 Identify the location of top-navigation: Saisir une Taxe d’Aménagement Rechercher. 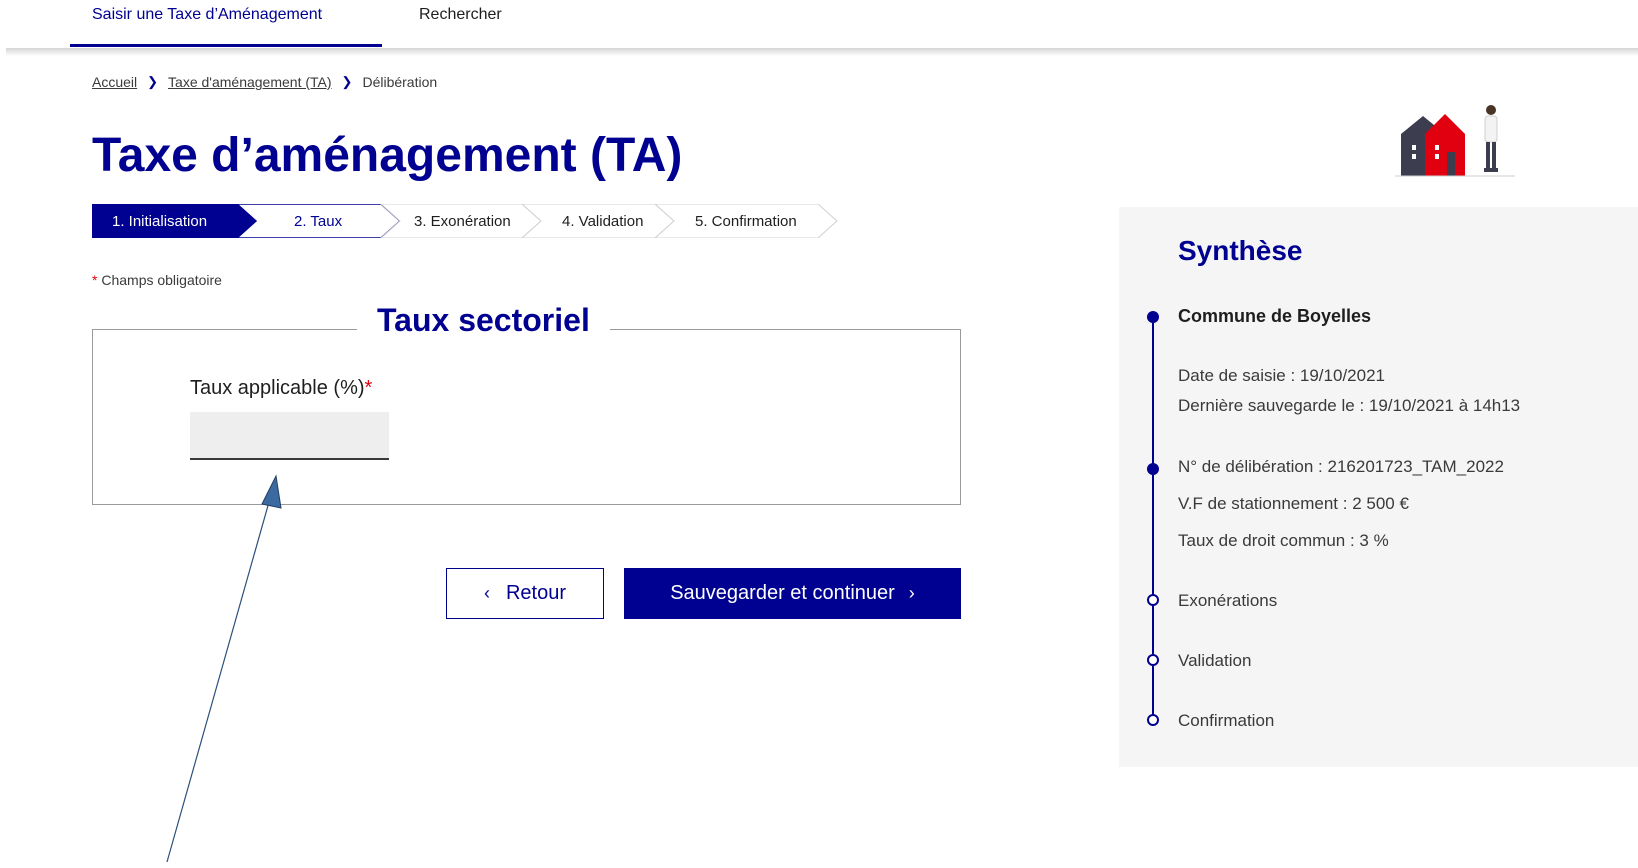
(819, 24).